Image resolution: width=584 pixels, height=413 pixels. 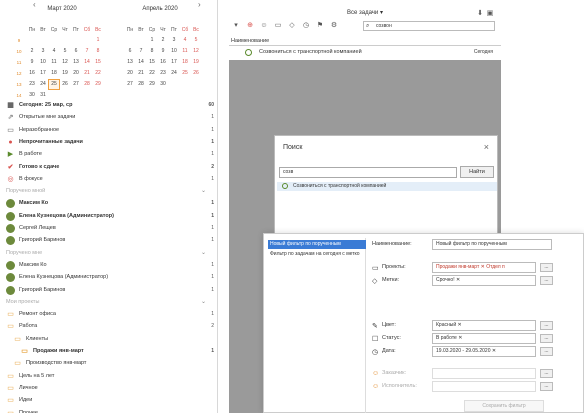 What do you see at coordinates (484, 325) in the screenshot?
I see `color-field: Красный ✕` at bounding box center [484, 325].